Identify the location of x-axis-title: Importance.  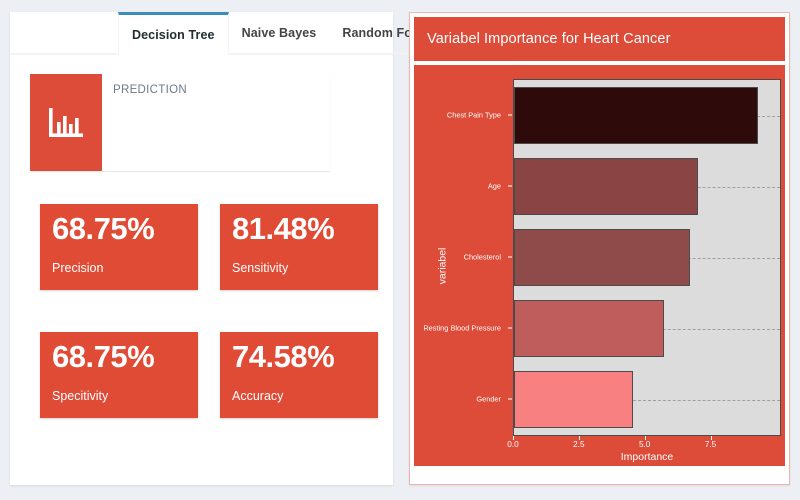
(647, 457).